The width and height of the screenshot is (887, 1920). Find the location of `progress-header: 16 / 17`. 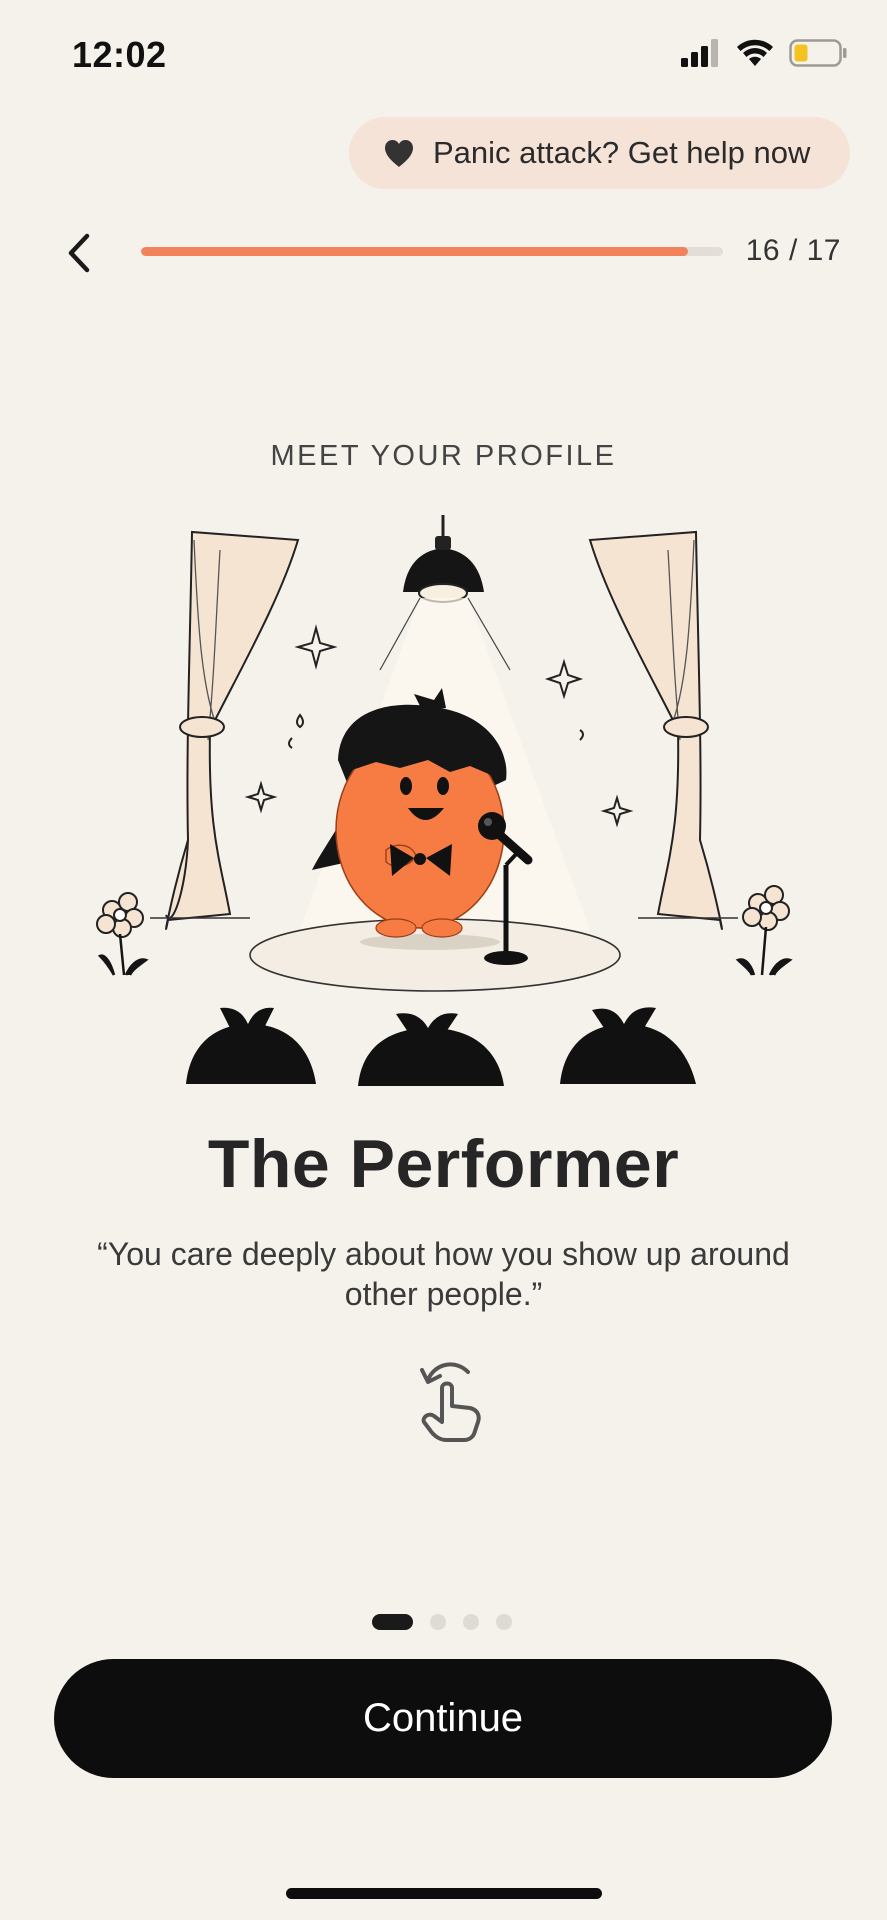

progress-header: 16 / 17 is located at coordinates (443, 252).